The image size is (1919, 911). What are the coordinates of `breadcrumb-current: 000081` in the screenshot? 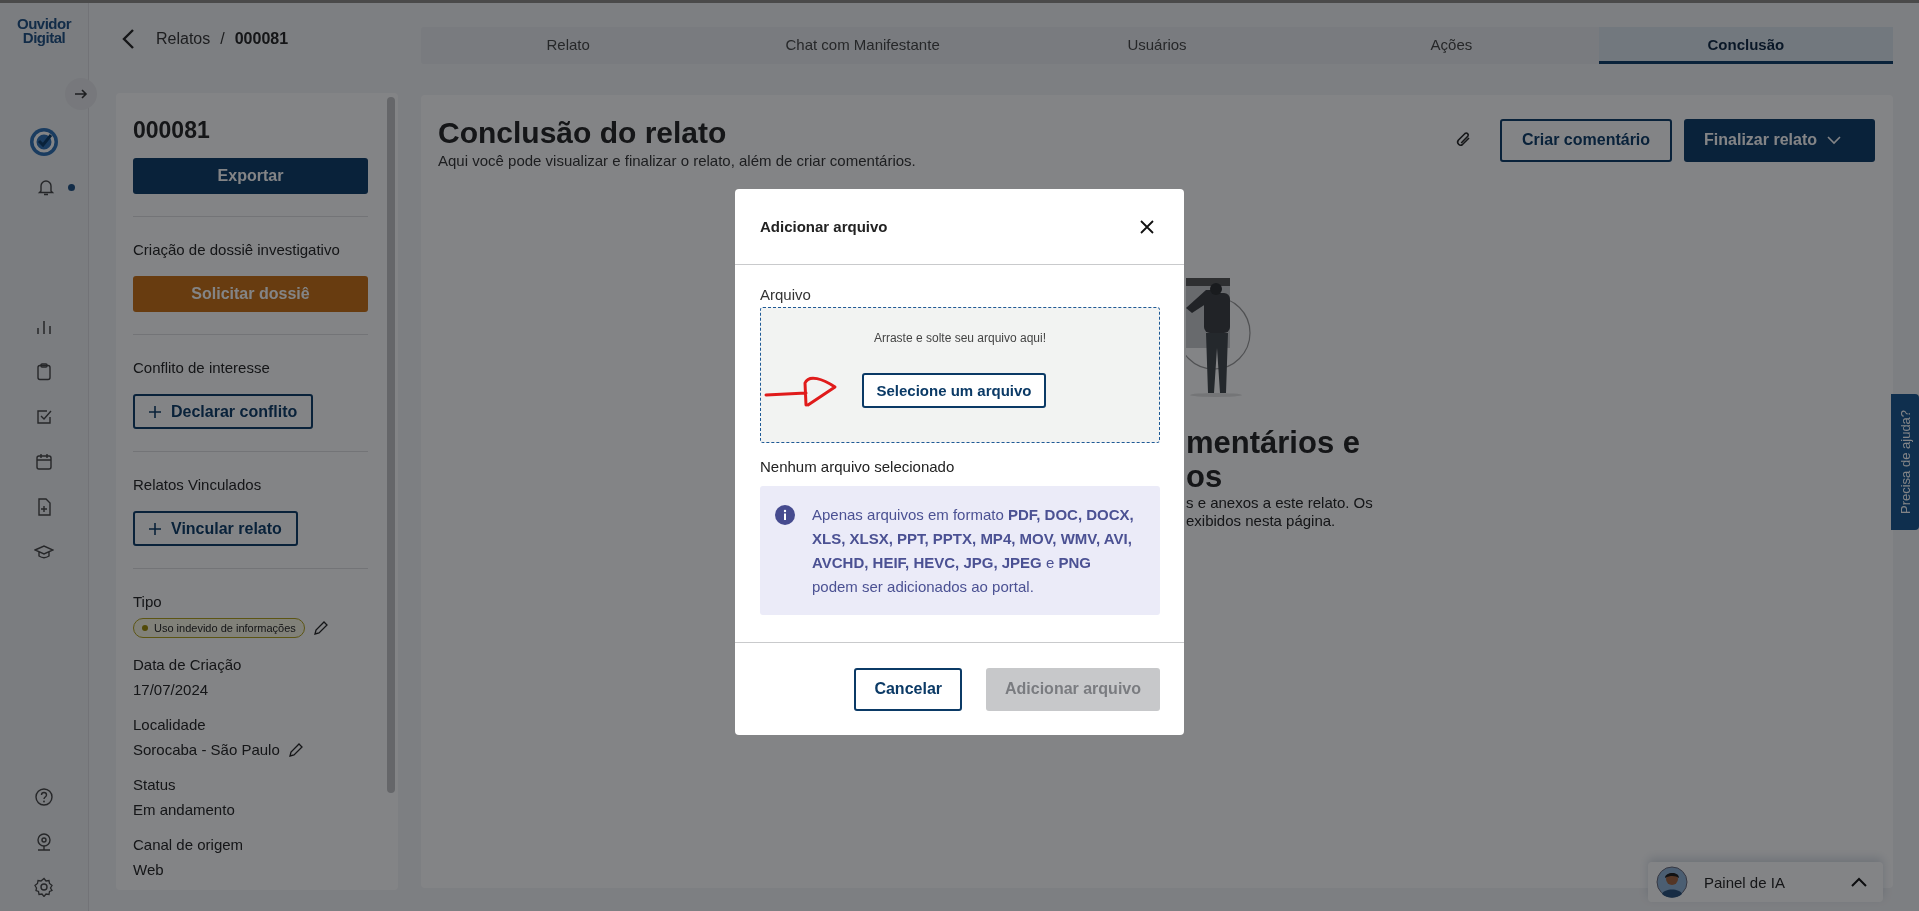 It's located at (261, 38).